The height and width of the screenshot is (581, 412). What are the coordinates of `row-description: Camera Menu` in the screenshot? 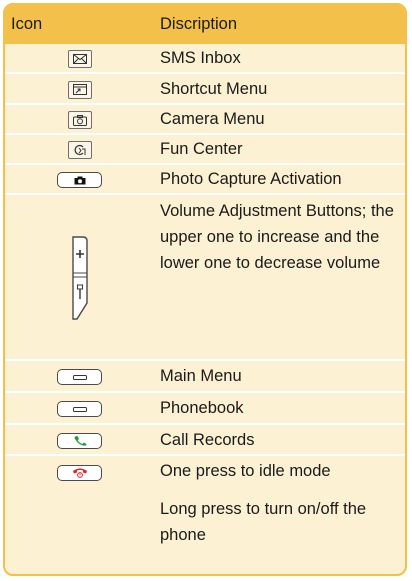 It's located at (212, 119).